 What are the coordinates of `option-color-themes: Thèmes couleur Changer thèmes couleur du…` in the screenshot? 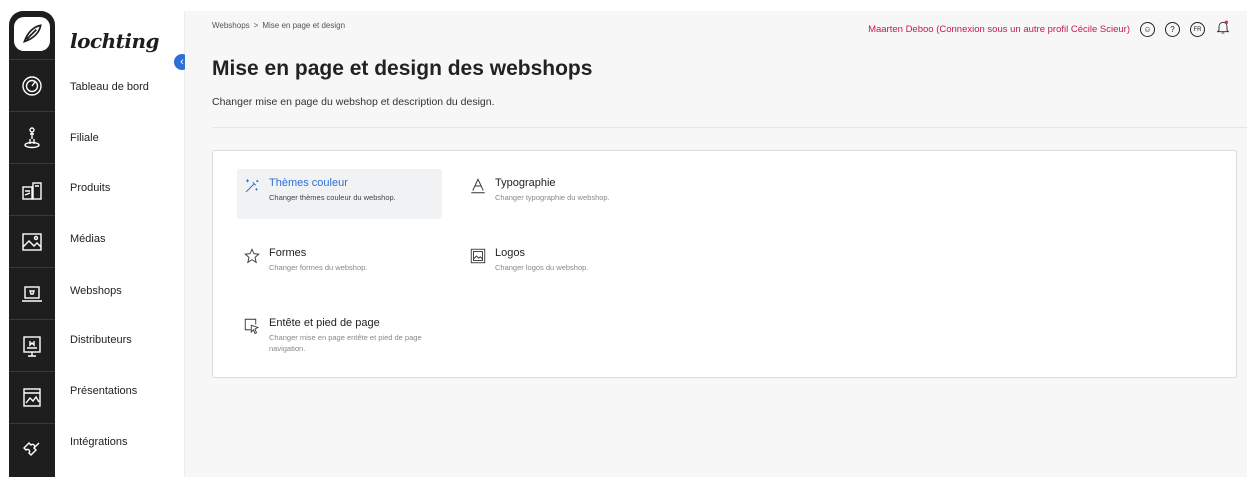 It's located at (339, 194).